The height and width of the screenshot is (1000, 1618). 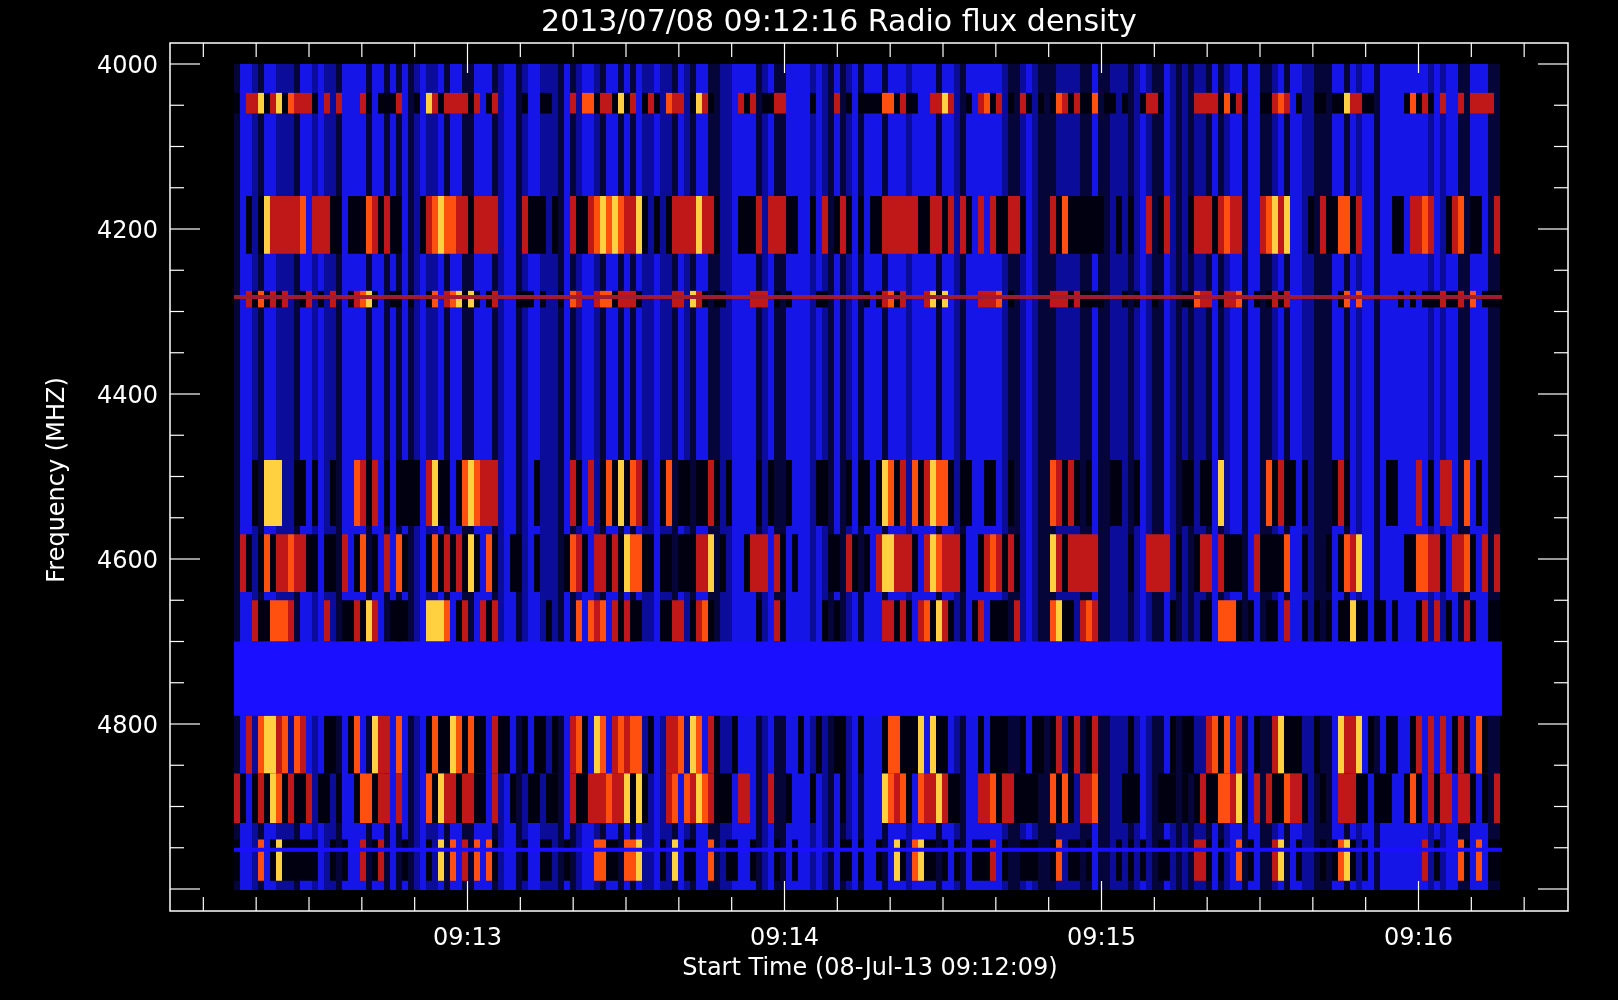 I want to click on chart-title: 2013/07/08 09:12:16 Radio flux density, so click(x=839, y=20).